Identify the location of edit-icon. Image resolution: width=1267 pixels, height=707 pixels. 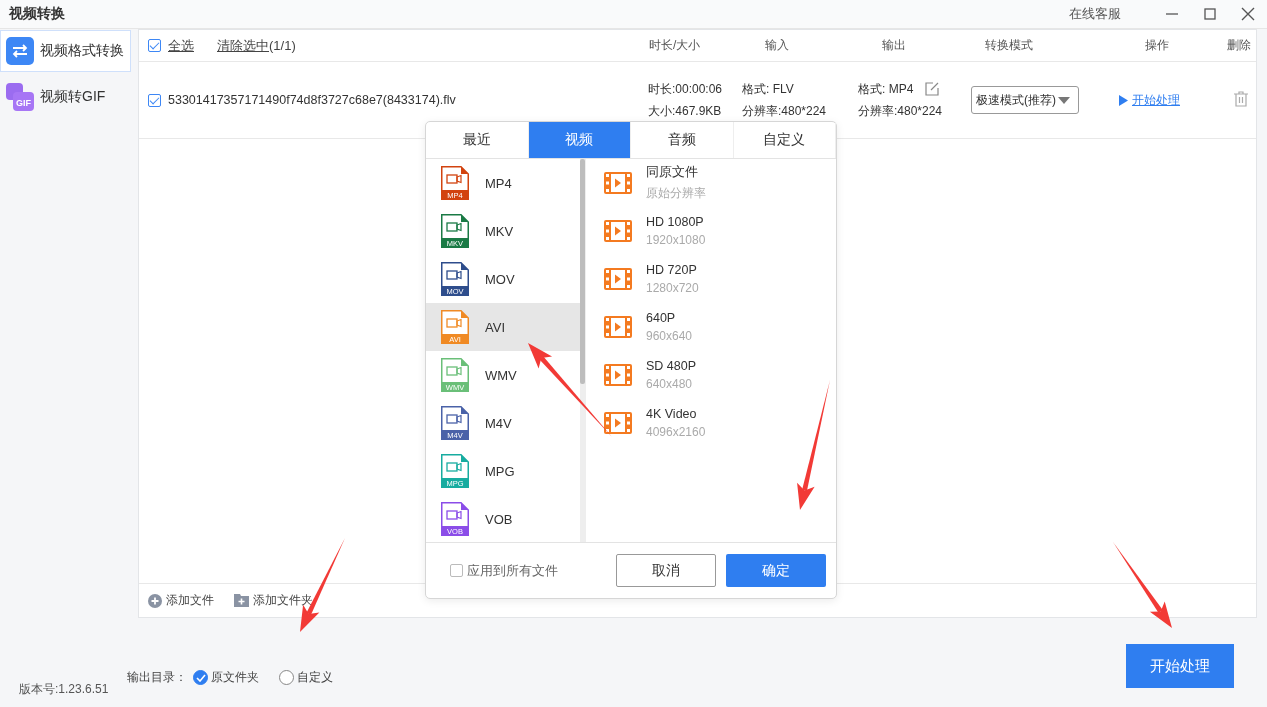
(932, 89).